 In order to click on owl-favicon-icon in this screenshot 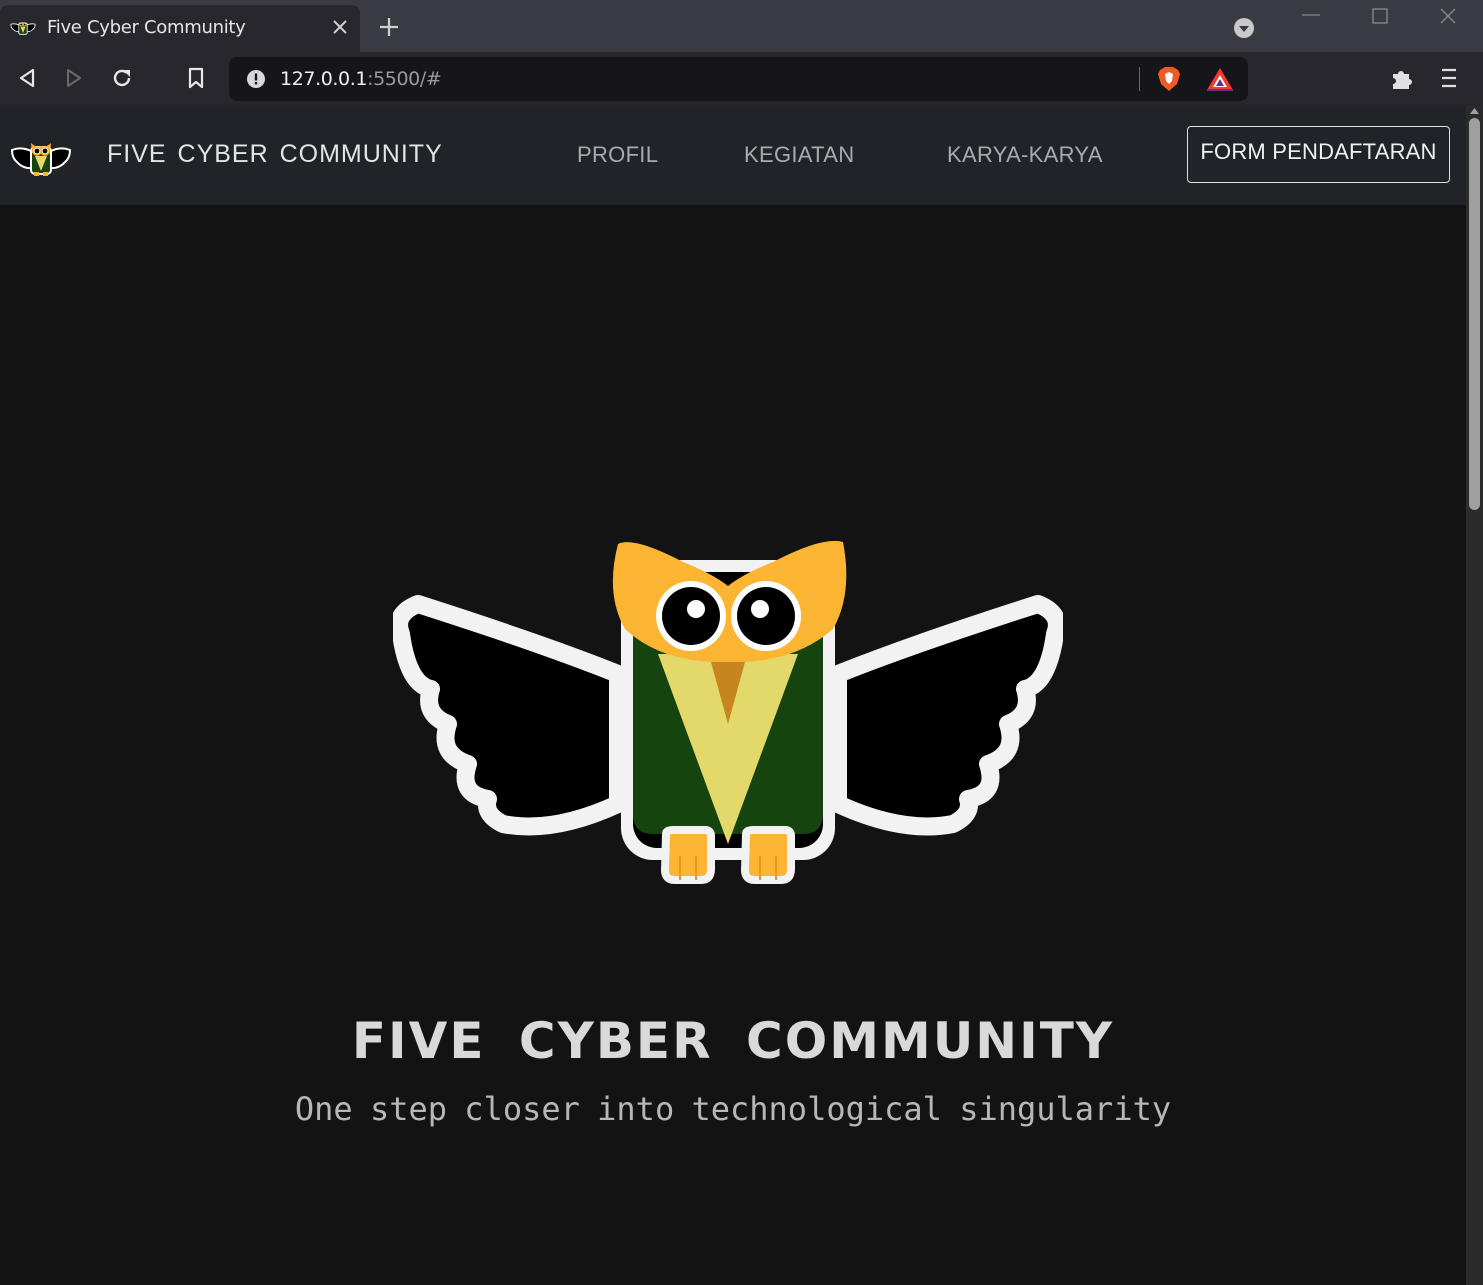, I will do `click(23, 28)`.